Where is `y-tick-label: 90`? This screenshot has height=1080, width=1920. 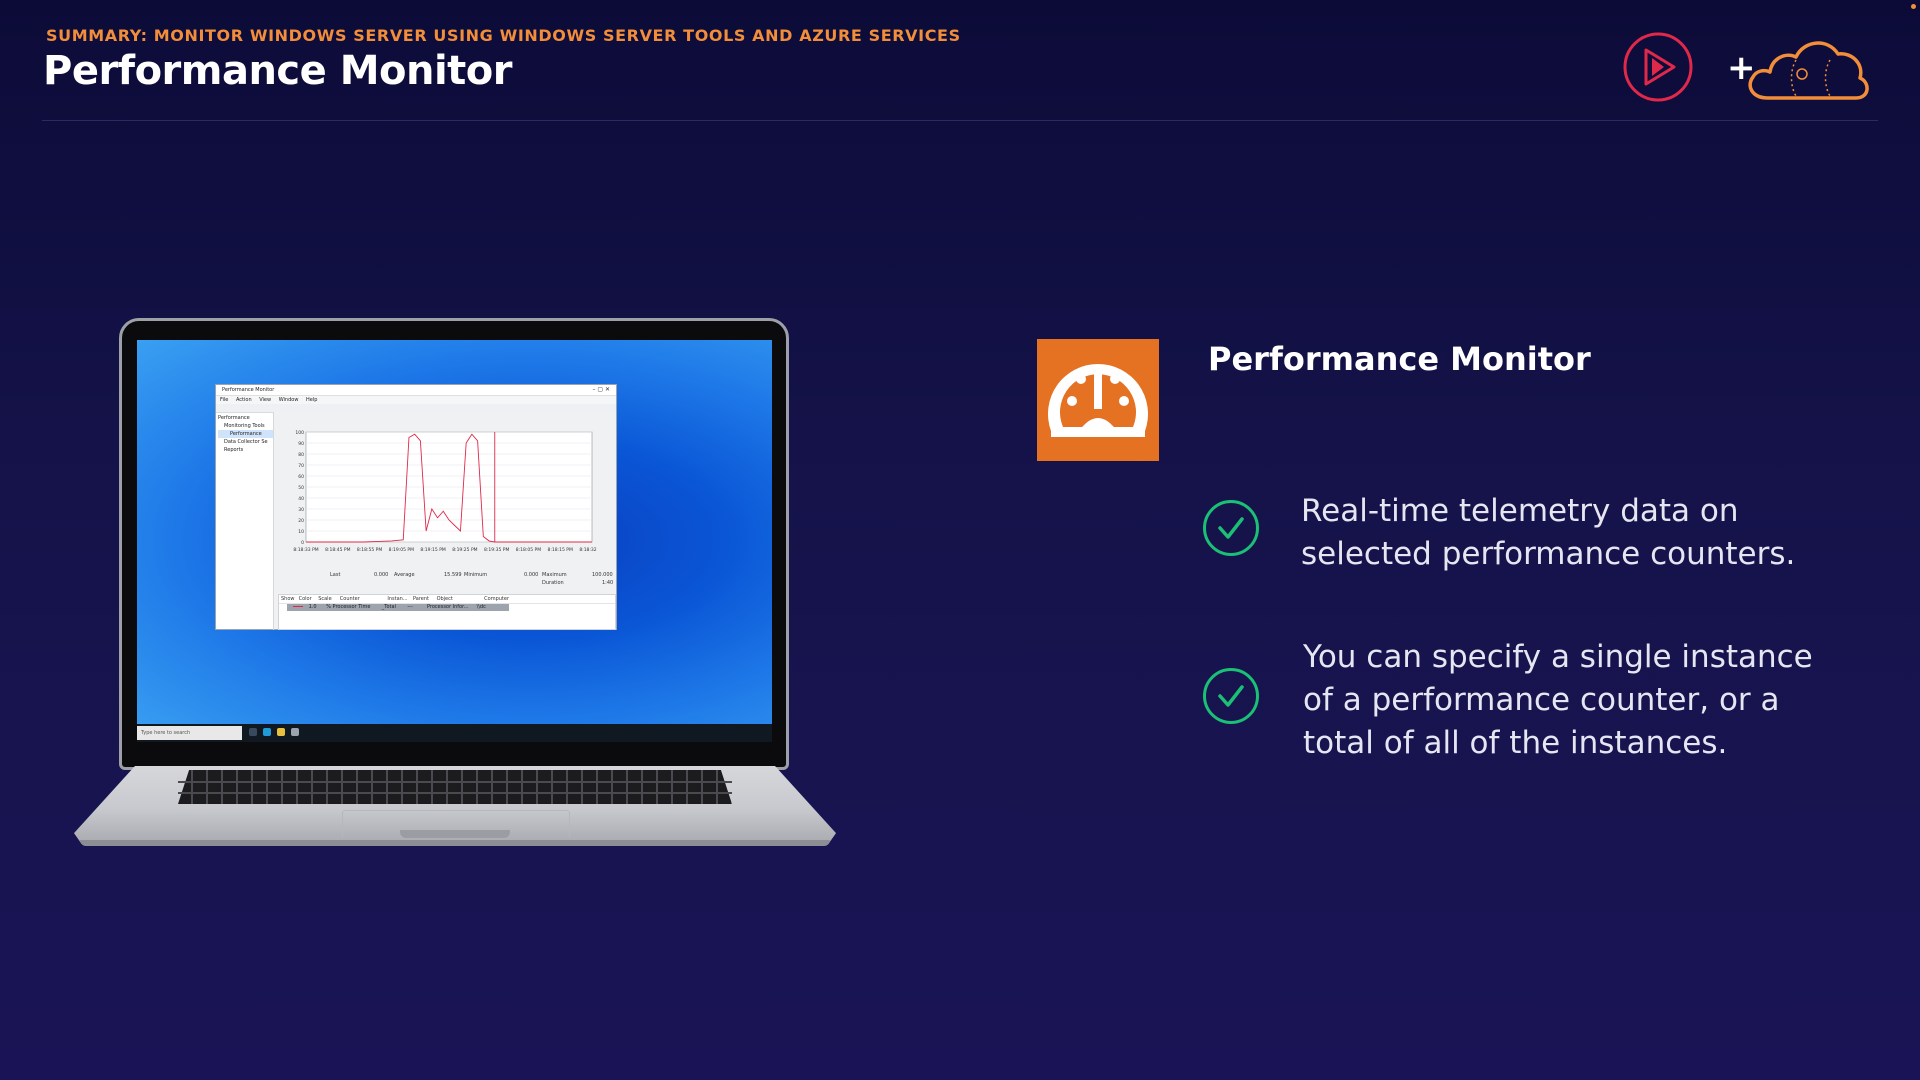
y-tick-label: 90 is located at coordinates (301, 444).